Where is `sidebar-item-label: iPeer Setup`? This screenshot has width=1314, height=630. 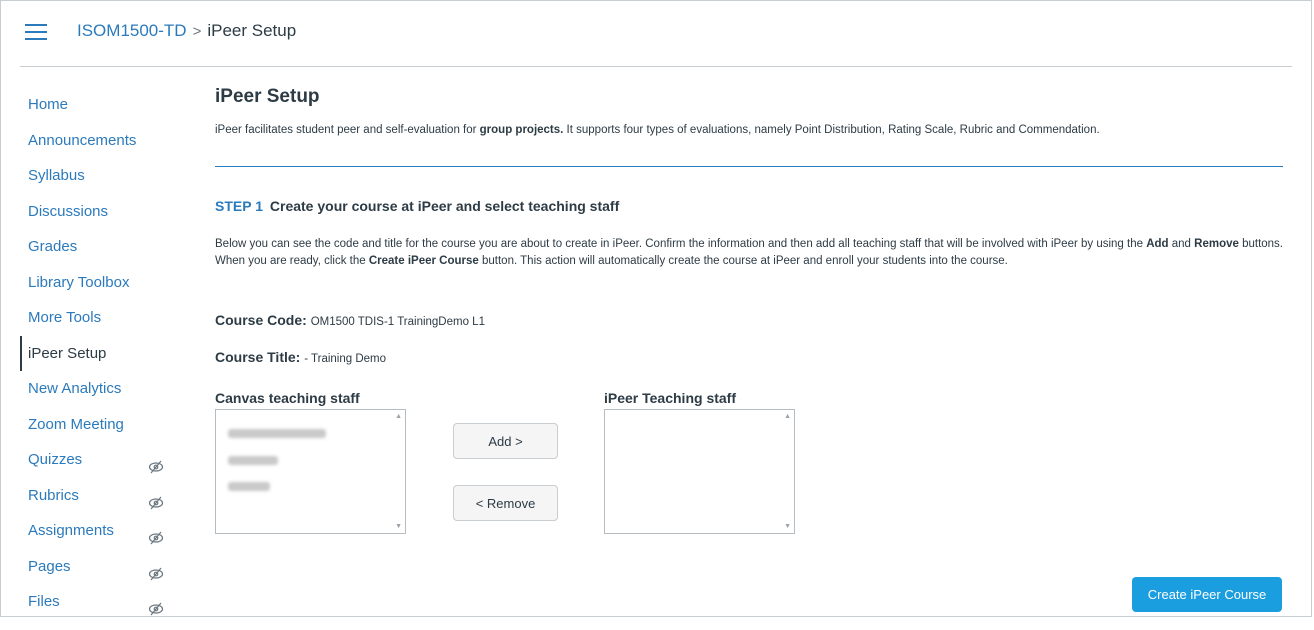
sidebar-item-label: iPeer Setup is located at coordinates (67, 353).